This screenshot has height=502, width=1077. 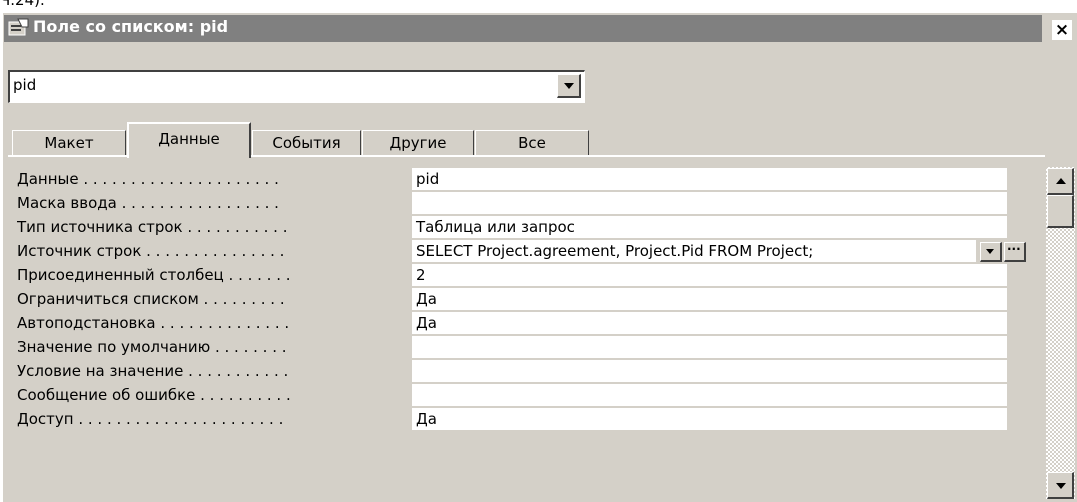 I want to click on scroll-up-icon, so click(x=1061, y=181).